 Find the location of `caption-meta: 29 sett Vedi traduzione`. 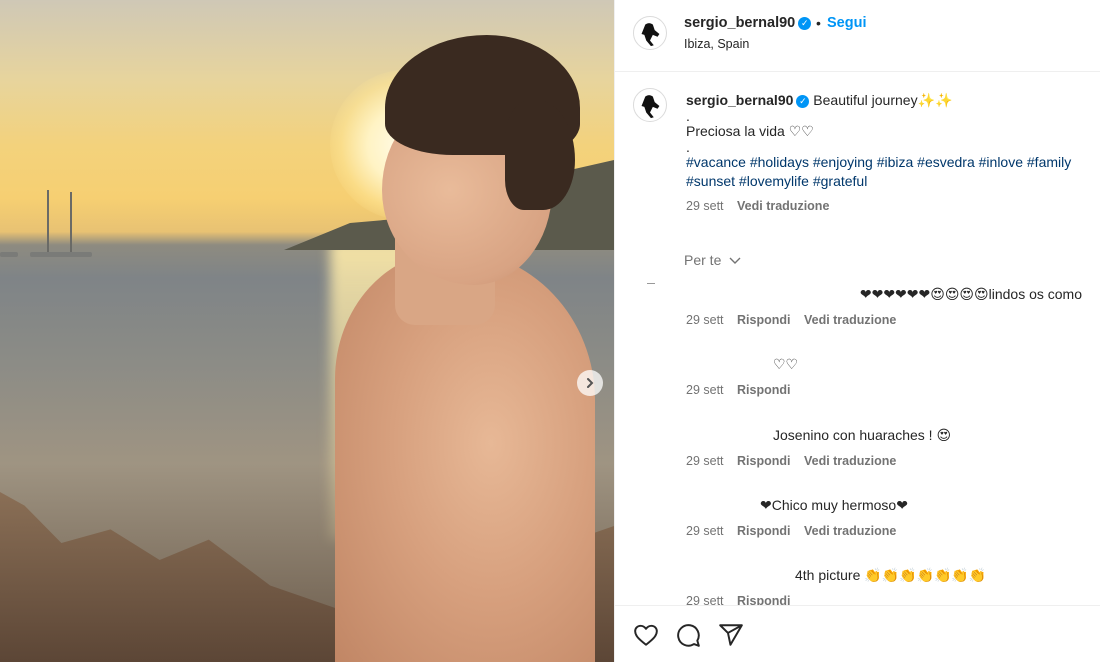

caption-meta: 29 sett Vedi traduzione is located at coordinates (891, 206).